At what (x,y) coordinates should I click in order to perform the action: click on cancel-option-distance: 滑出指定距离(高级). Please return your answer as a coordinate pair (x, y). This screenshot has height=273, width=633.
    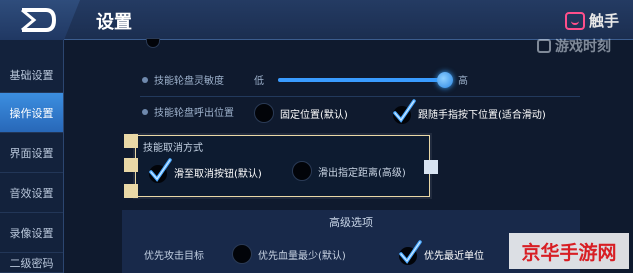
    Looking at the image, I should click on (349, 171).